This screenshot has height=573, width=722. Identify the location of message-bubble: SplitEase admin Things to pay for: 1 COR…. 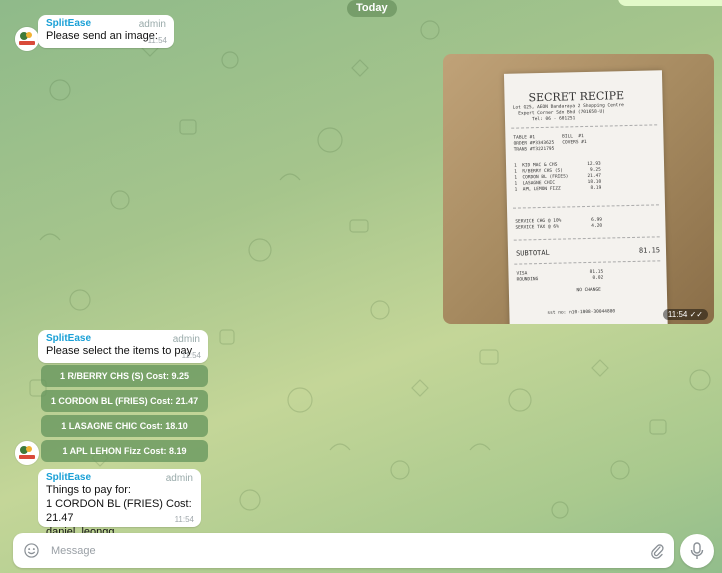
(119, 503).